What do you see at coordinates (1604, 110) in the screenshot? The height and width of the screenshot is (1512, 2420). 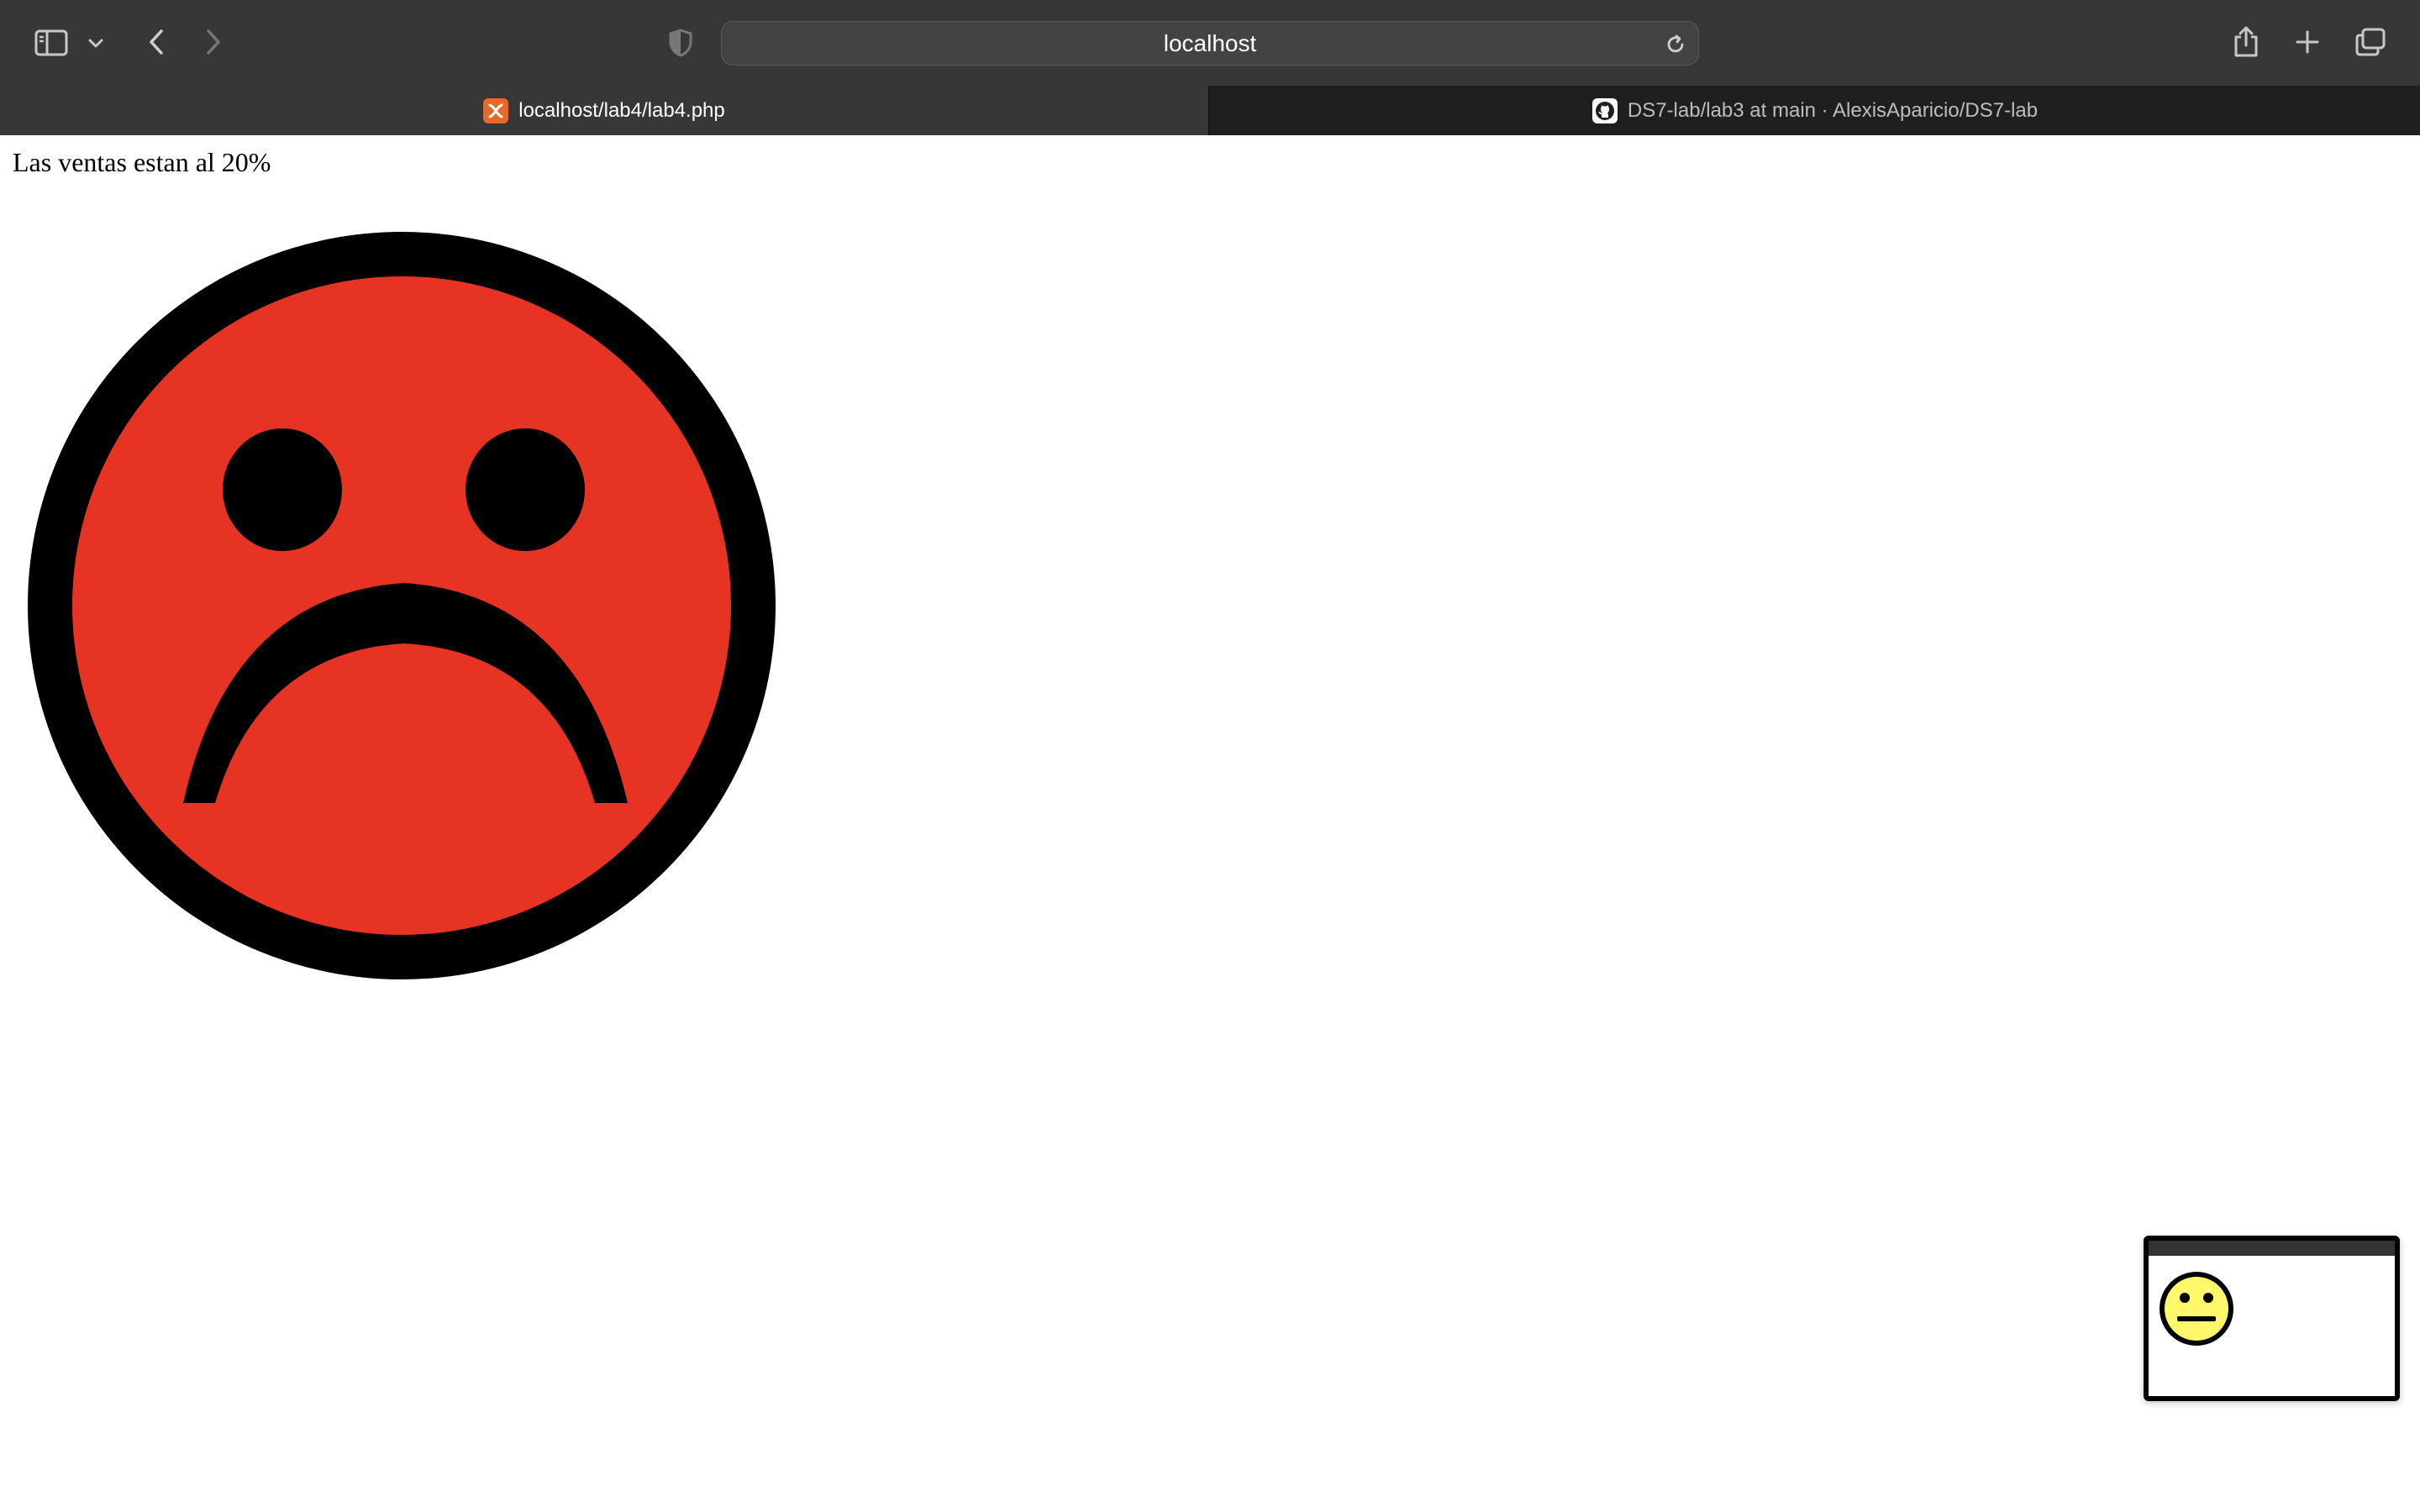 I see `github-icon` at bounding box center [1604, 110].